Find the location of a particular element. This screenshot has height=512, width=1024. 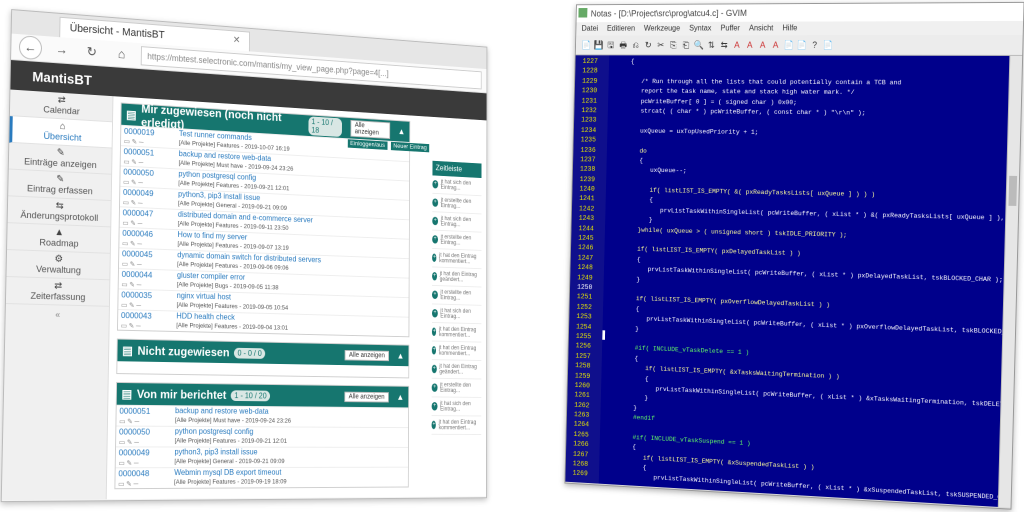

toolbar-icon: 🖫 is located at coordinates (611, 45).